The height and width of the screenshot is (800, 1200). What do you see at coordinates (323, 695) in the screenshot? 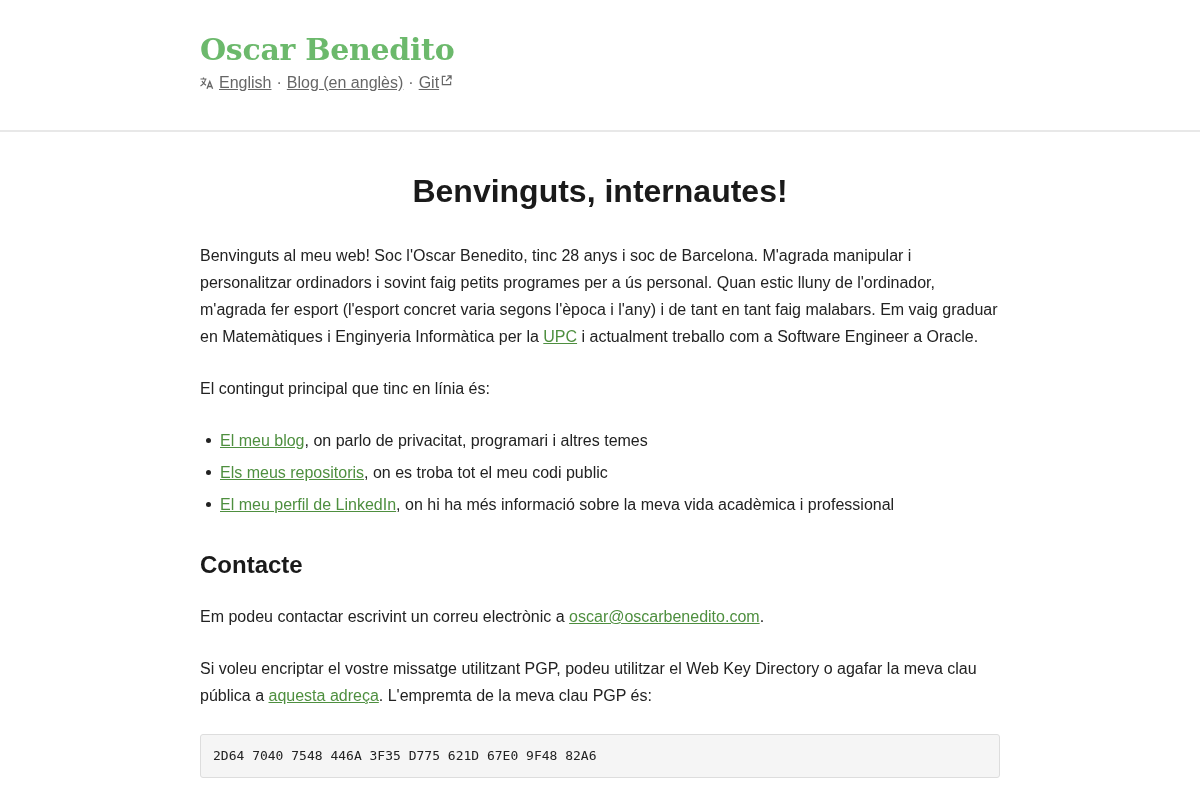
I see `text-link: aquesta adreça` at bounding box center [323, 695].